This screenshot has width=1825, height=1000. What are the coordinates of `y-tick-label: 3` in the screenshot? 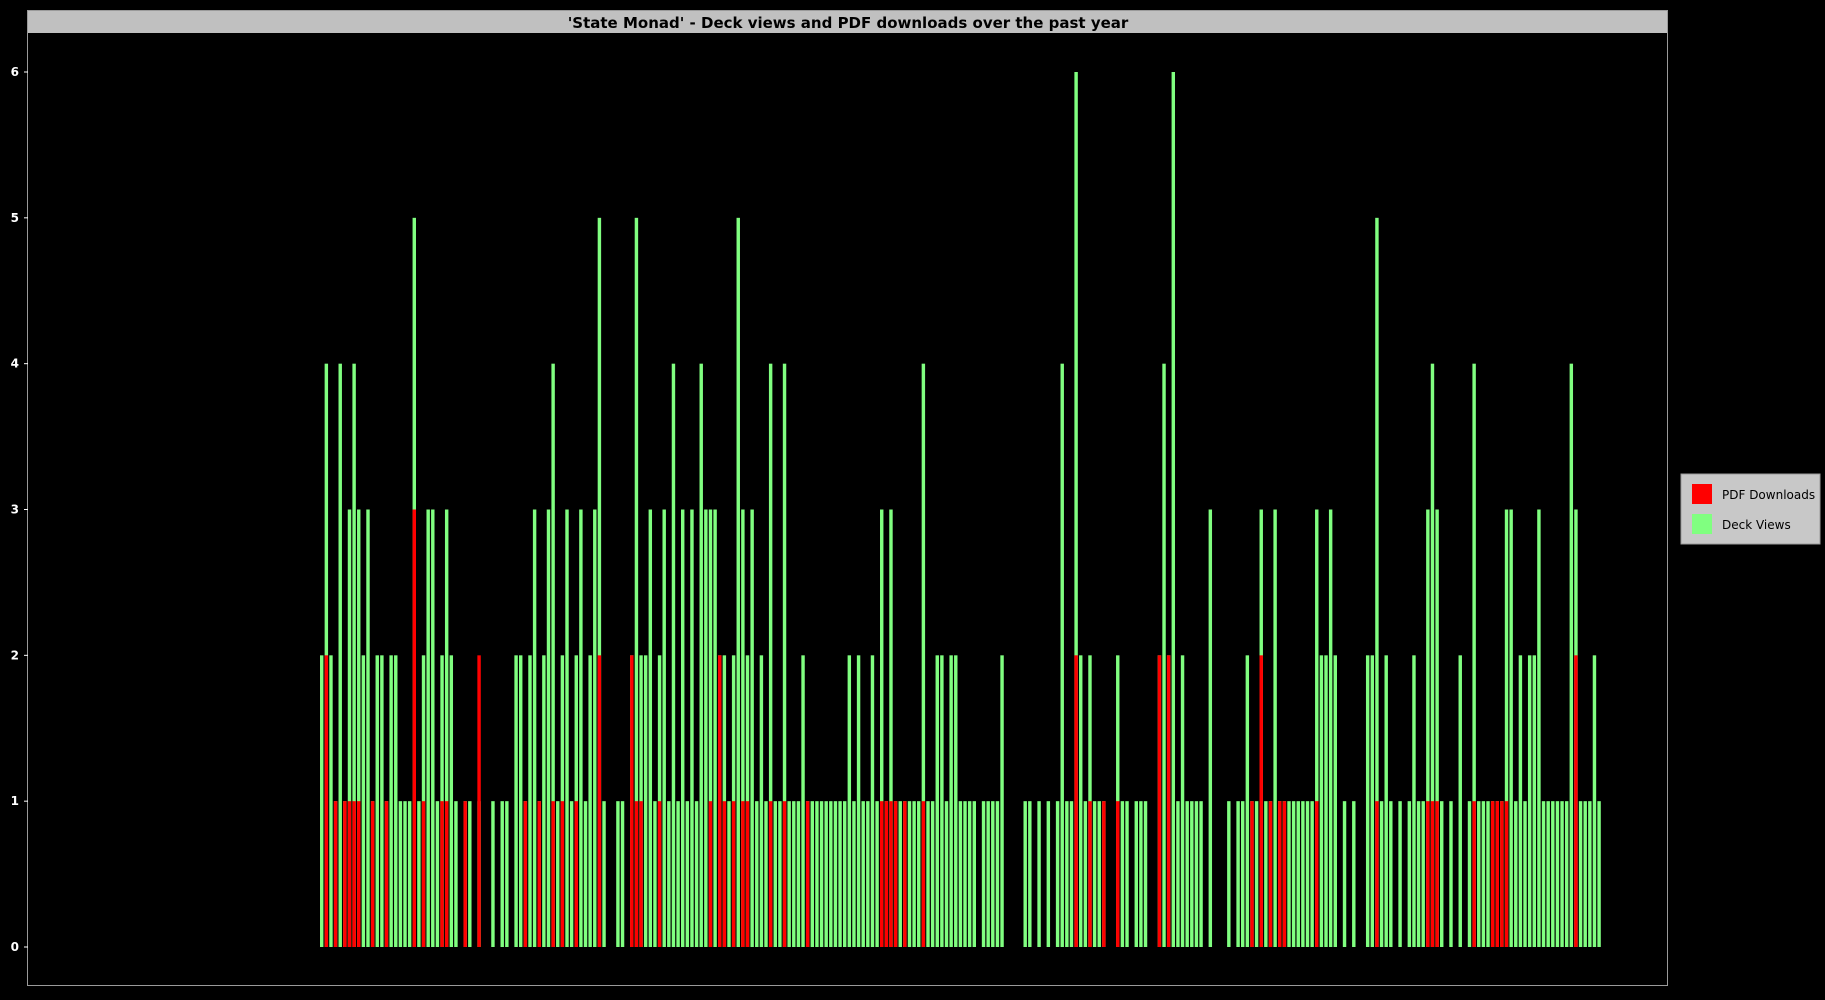 It's located at (15, 510).